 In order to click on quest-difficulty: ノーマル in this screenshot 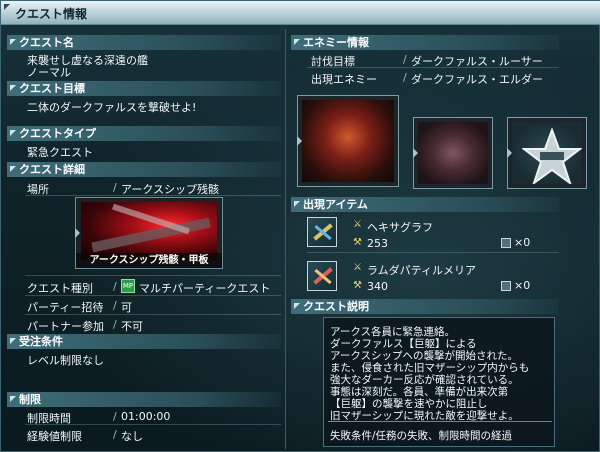, I will do `click(49, 72)`.